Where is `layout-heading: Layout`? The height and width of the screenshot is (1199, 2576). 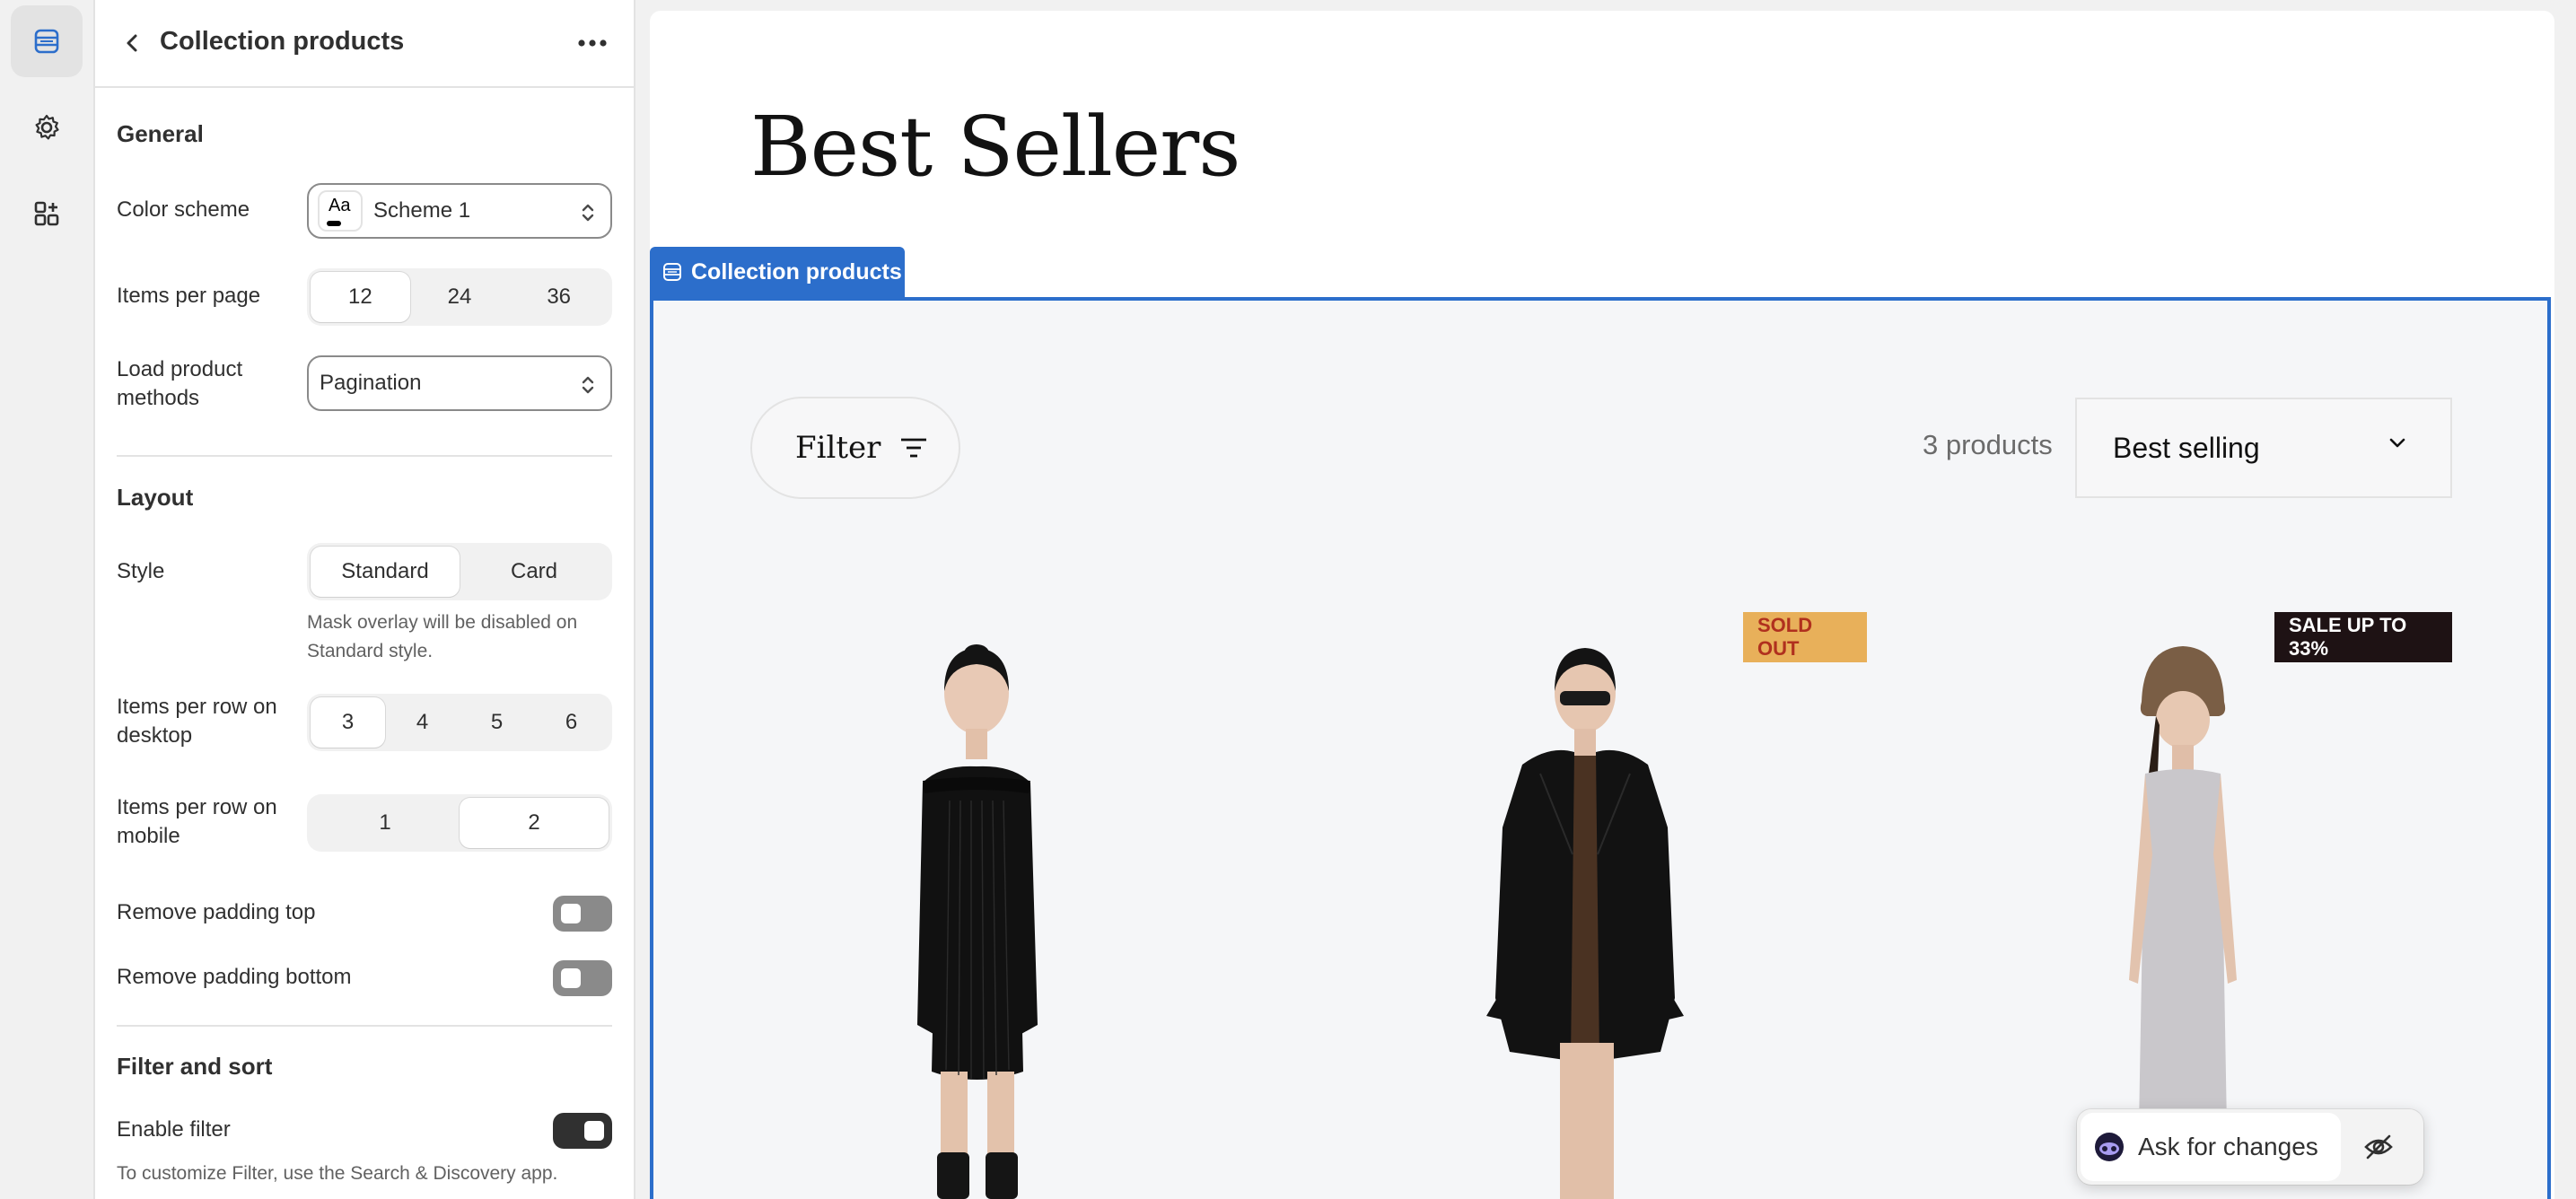
layout-heading: Layout is located at coordinates (155, 498).